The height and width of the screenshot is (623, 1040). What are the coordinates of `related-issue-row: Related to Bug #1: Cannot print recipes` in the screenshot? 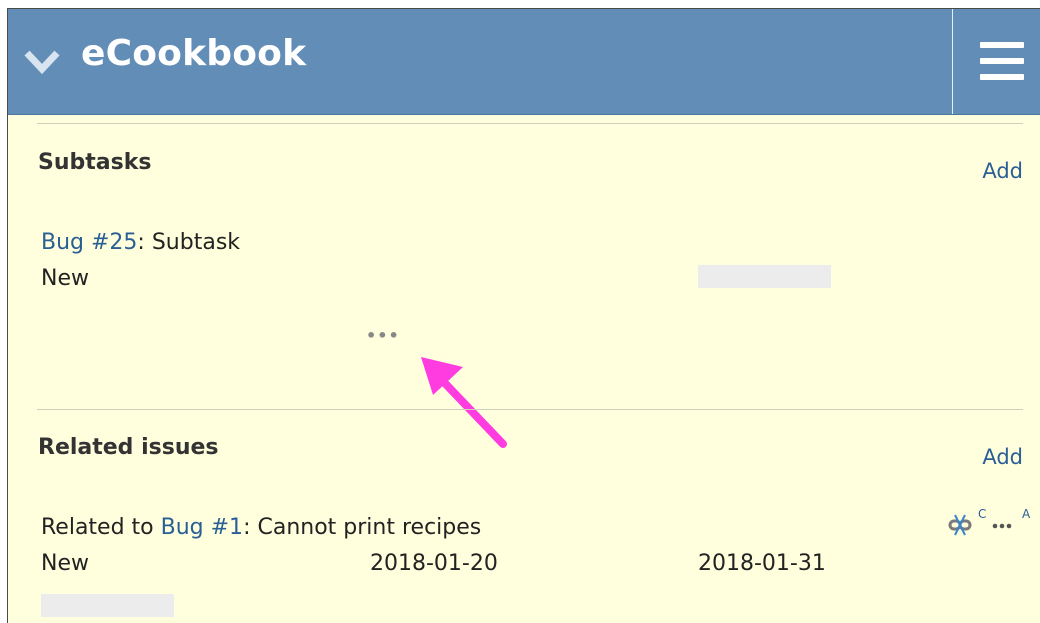 It's located at (261, 527).